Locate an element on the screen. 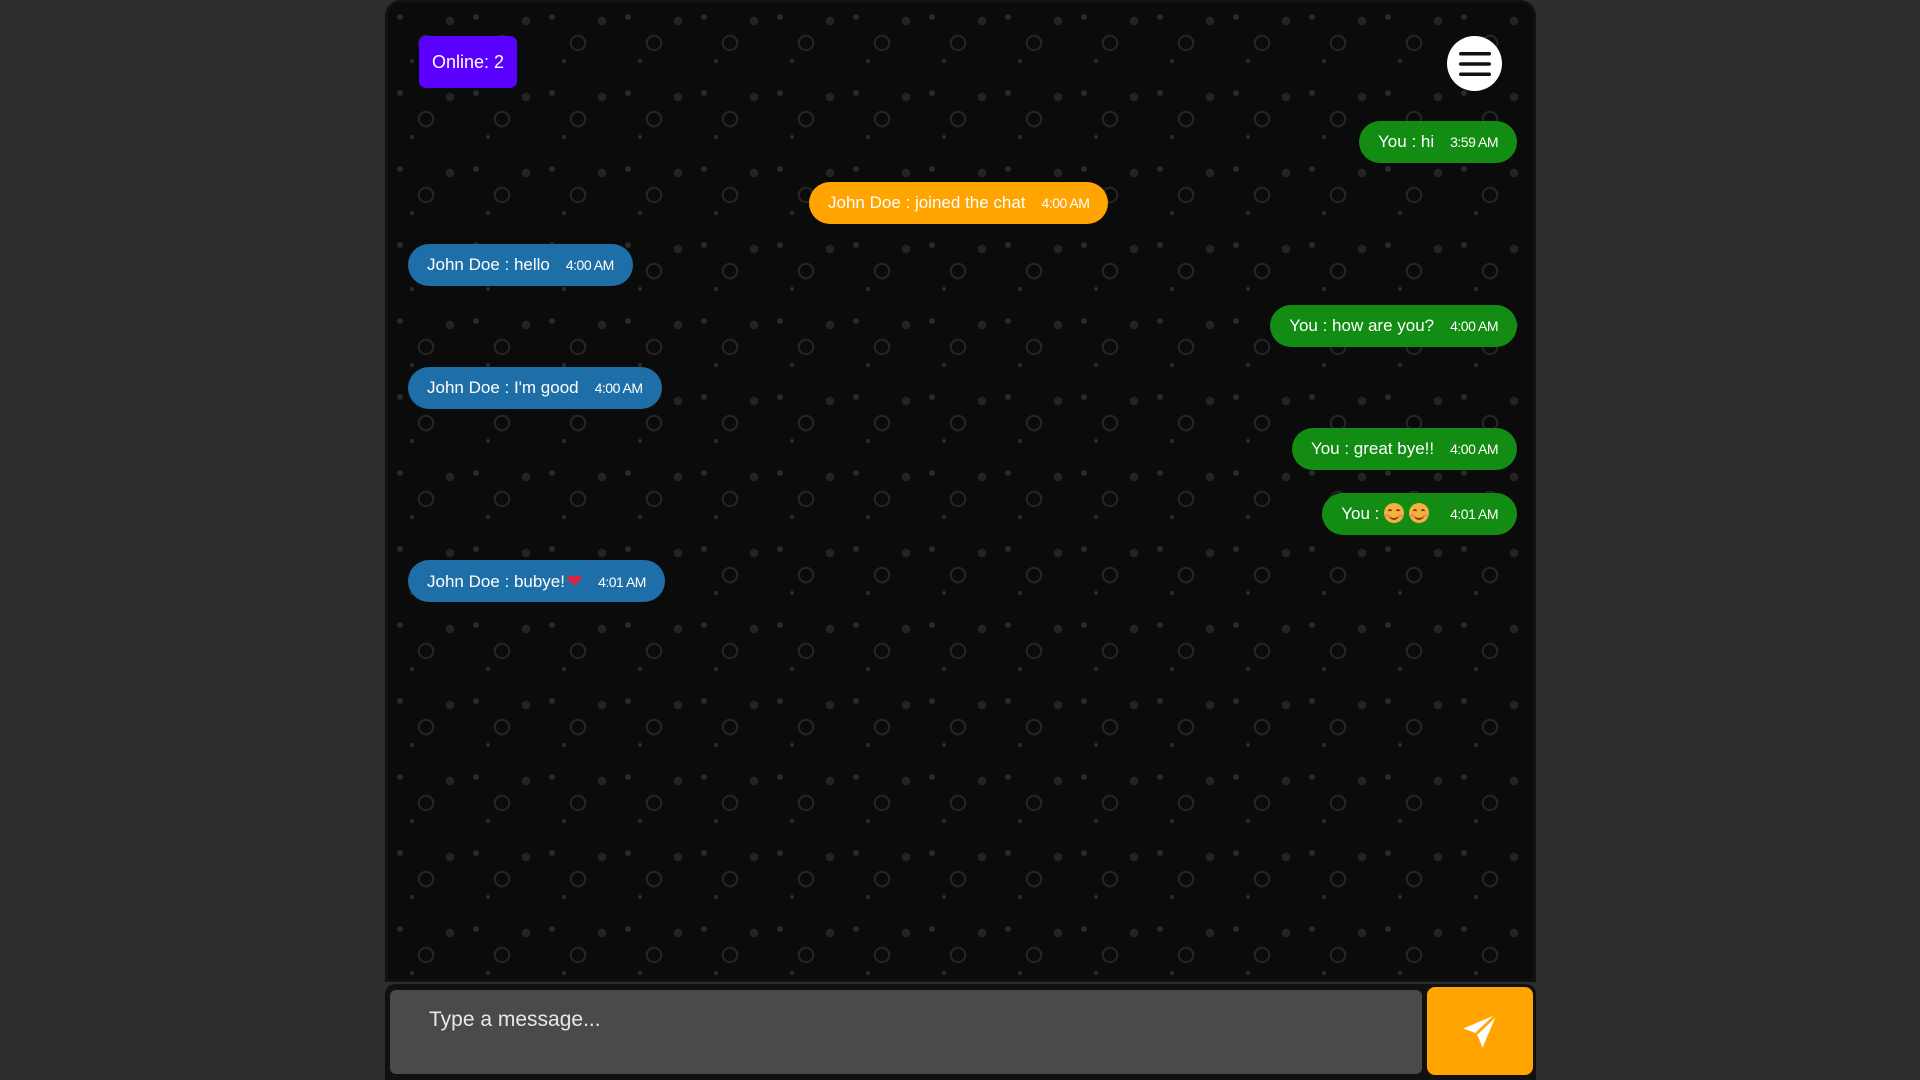 The image size is (1920, 1080). message-bubble-self: You : how are you? 4:00 AM is located at coordinates (1393, 326).